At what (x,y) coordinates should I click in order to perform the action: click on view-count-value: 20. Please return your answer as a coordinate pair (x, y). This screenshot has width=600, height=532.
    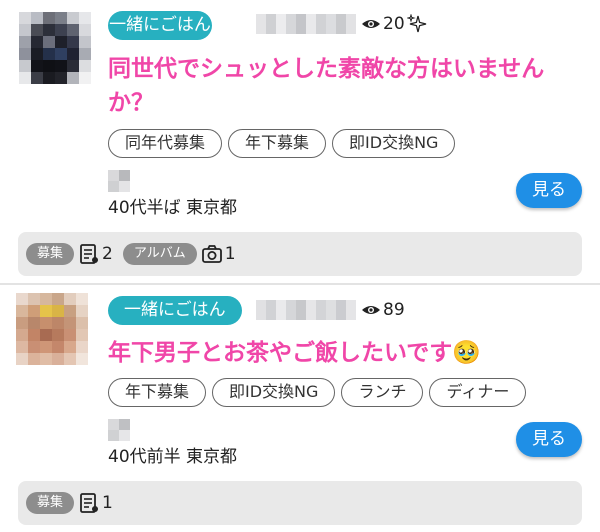
    Looking at the image, I should click on (394, 24).